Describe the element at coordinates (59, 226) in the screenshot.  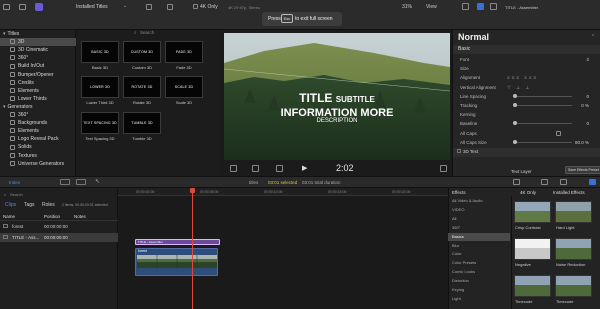
I see `table-row: forest 00:00:00:00` at that location.